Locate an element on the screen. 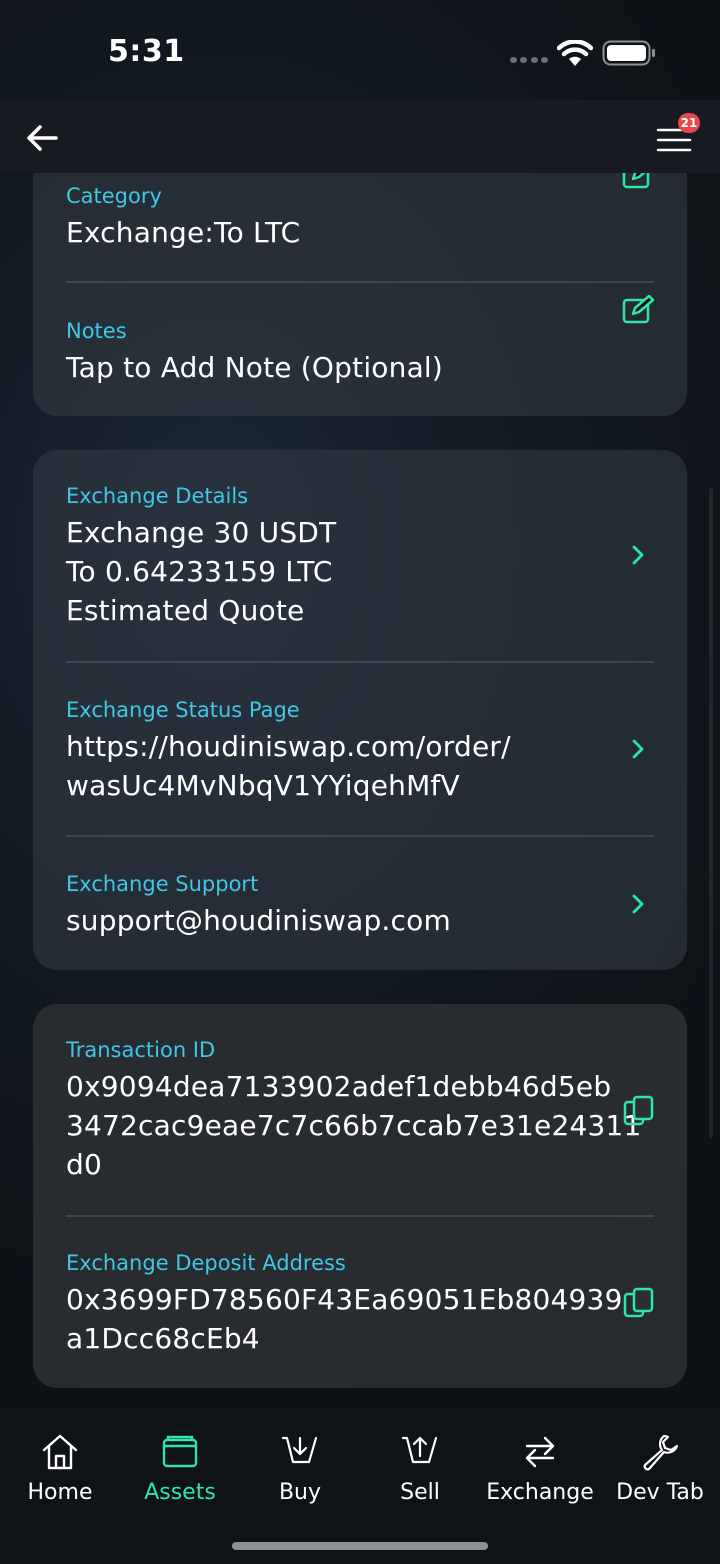 This screenshot has width=720, height=1564. exchange-details-line: Exchange 30 USDT is located at coordinates (201, 532).